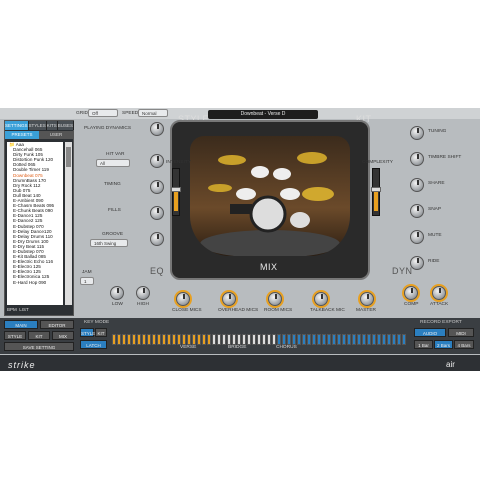 The image size is (480, 480). Describe the element at coordinates (103, 113) in the screenshot. I see `grid-select: Off` at that location.